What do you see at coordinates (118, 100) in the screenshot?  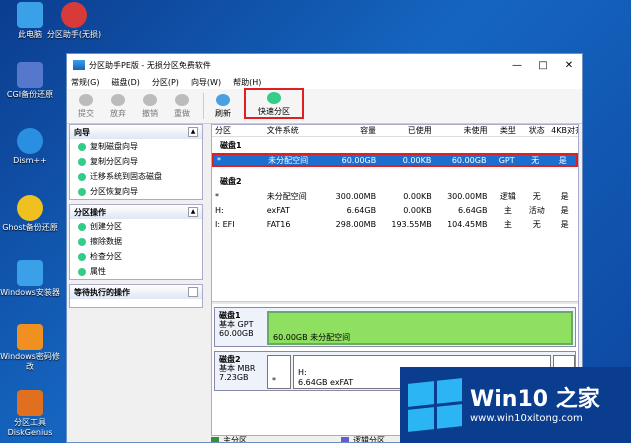 I see `discard-icon` at bounding box center [118, 100].